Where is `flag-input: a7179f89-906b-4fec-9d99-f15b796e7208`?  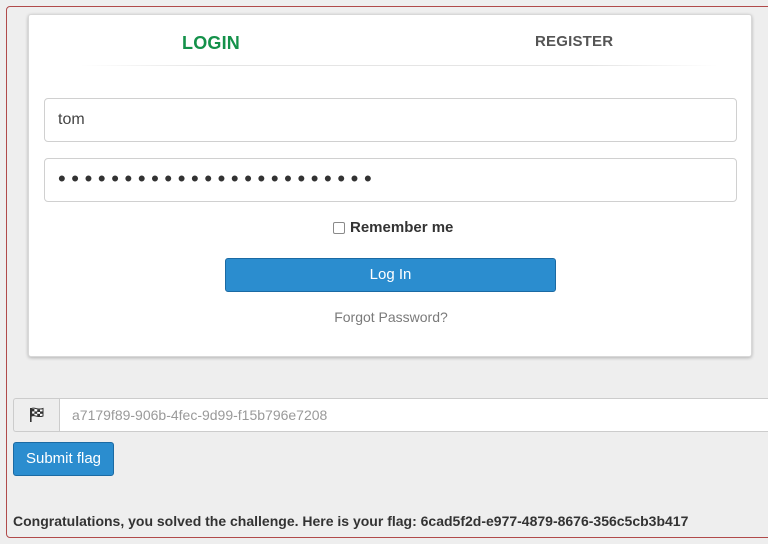 flag-input: a7179f89-906b-4fec-9d99-f15b796e7208 is located at coordinates (413, 415).